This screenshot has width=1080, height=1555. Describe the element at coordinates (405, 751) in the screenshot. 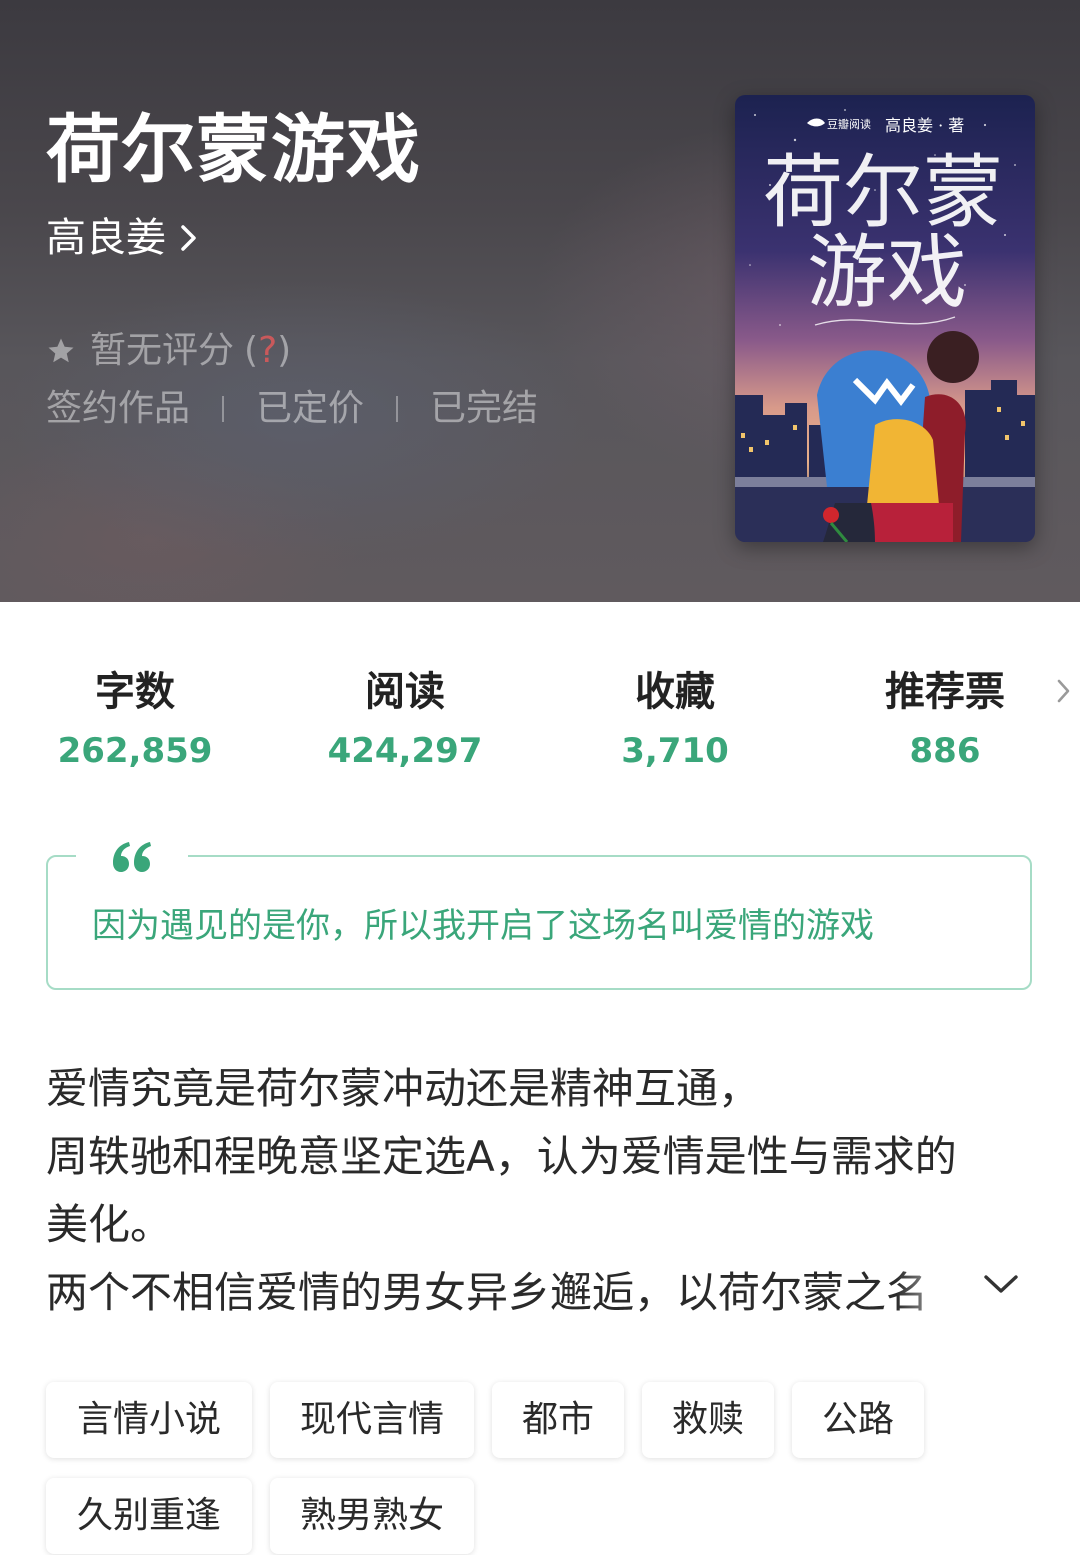

I see `stat-value: 424,297` at that location.